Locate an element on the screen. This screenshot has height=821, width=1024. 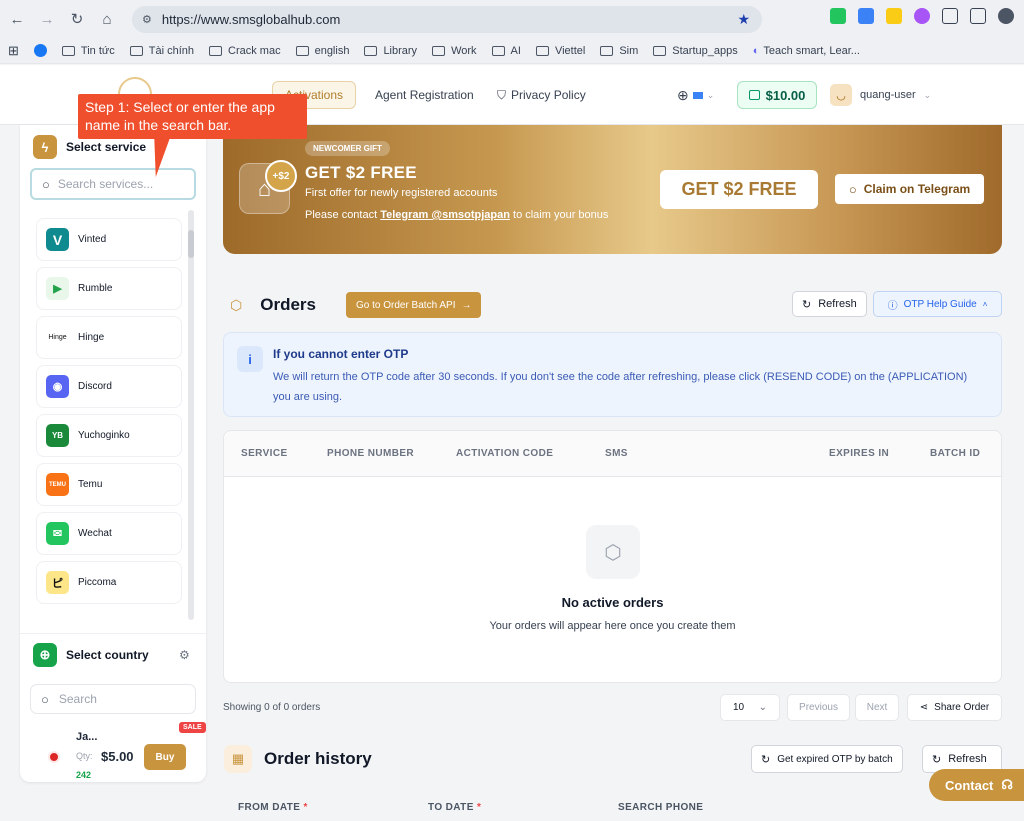
get-expired-otp-button: ↻ Get expired OTP by batch is located at coordinates (827, 759).